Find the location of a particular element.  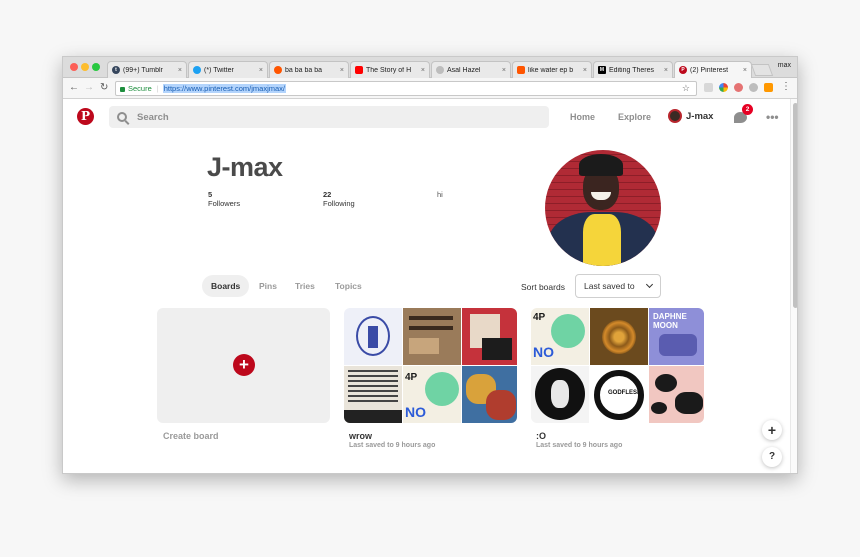

username: J-max is located at coordinates (700, 116).